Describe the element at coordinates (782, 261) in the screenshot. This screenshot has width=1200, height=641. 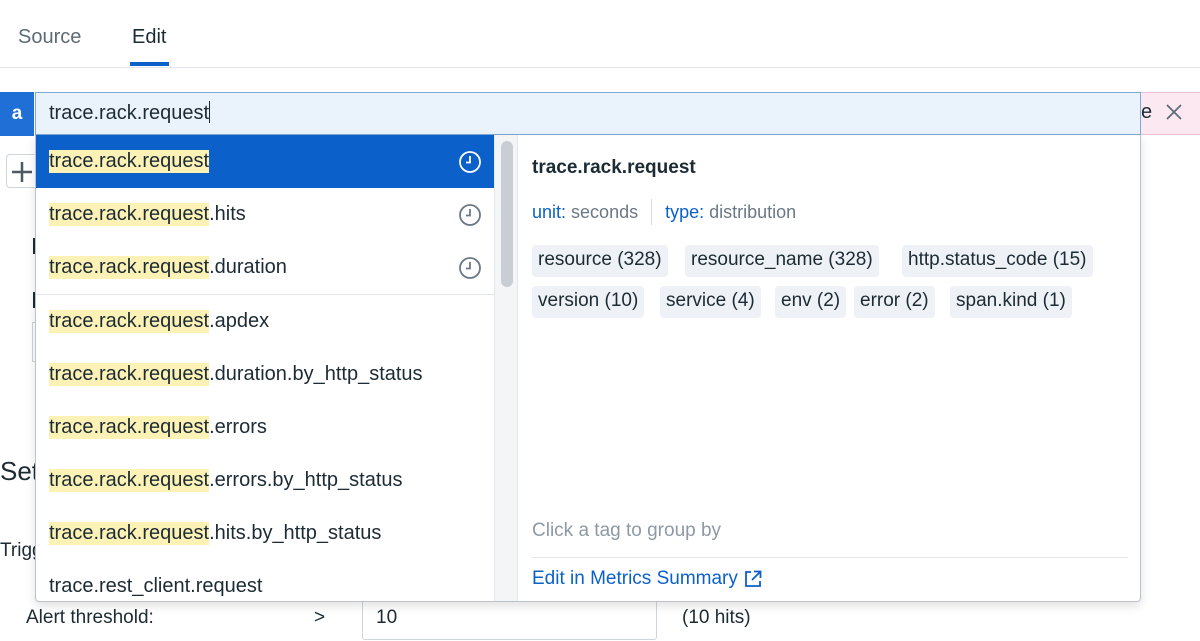
I see `tag-chip: resource_name (328)` at that location.